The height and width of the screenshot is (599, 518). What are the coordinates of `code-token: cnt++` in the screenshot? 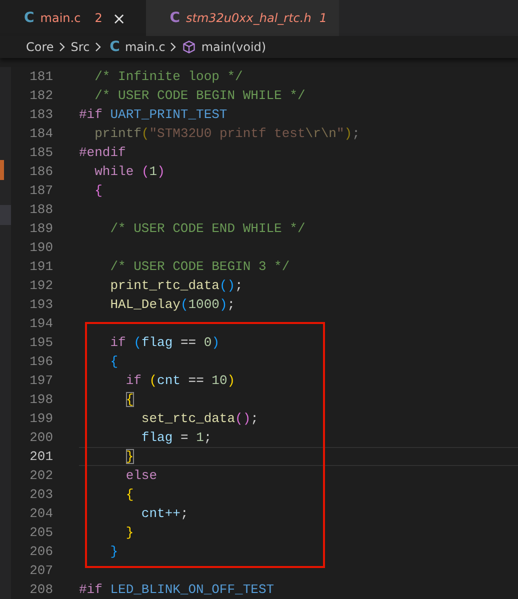 It's located at (160, 513).